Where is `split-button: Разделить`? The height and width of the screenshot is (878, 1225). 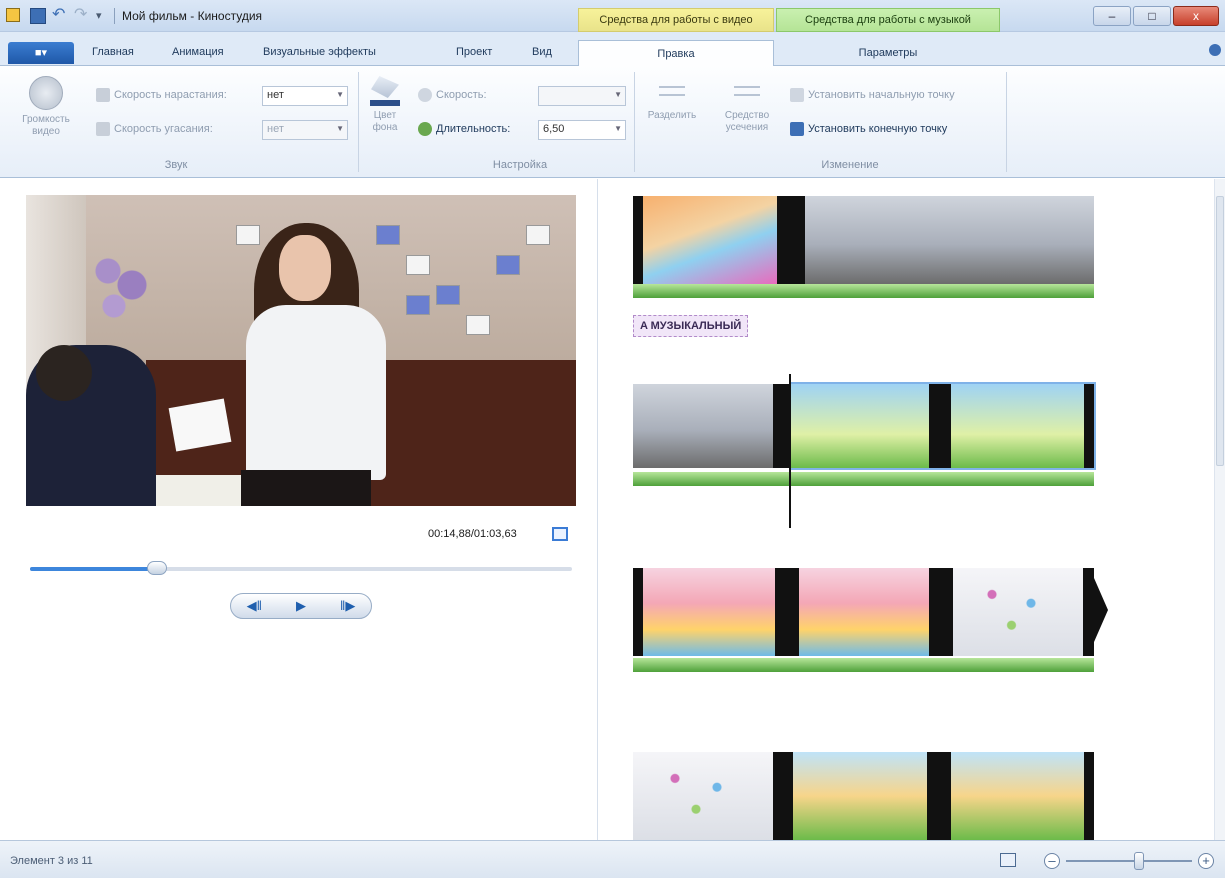 split-button: Разделить is located at coordinates (672, 104).